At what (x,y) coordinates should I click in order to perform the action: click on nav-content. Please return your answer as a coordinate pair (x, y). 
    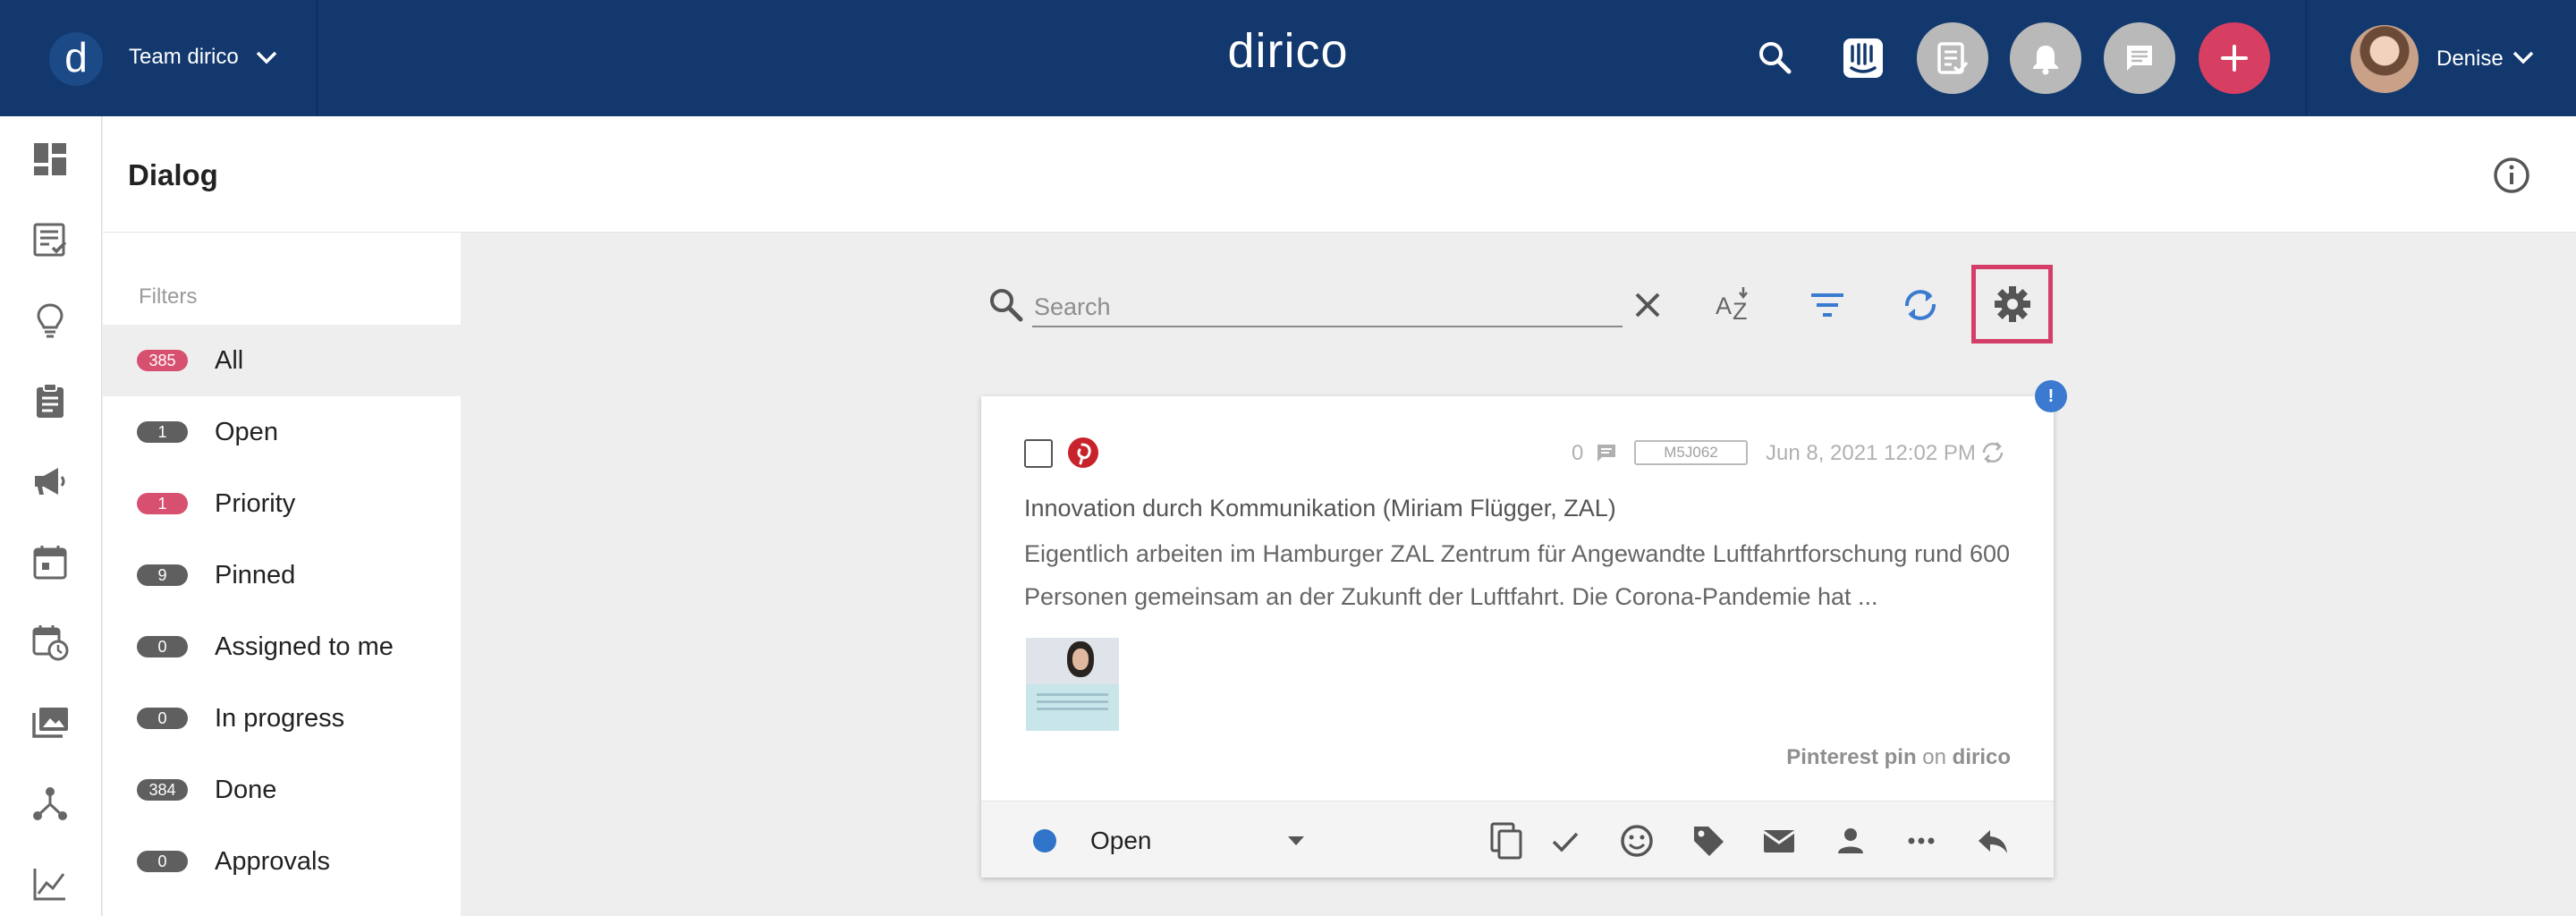
    Looking at the image, I should click on (50, 400).